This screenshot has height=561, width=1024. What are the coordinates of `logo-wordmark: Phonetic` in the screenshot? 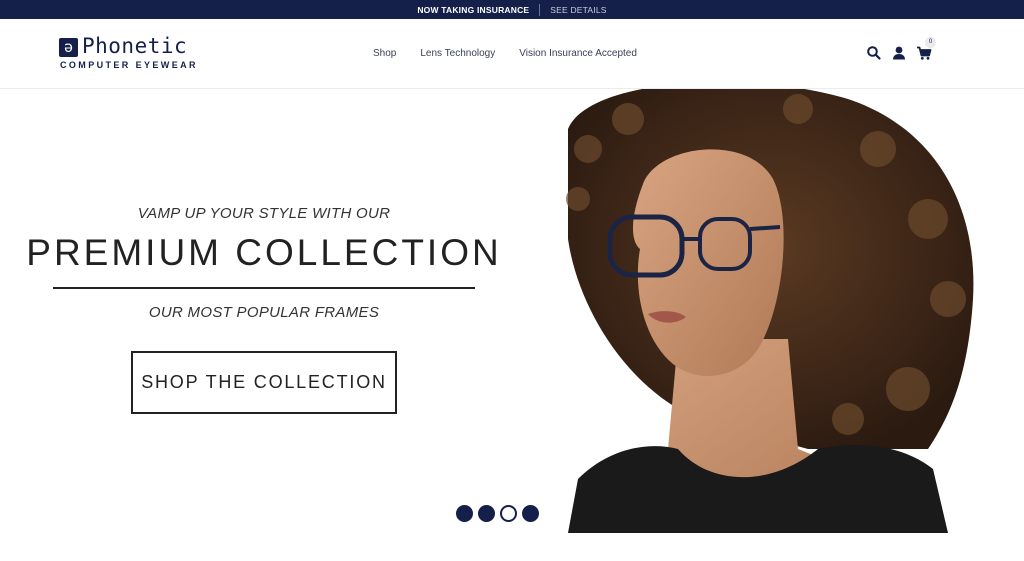 It's located at (135, 46).